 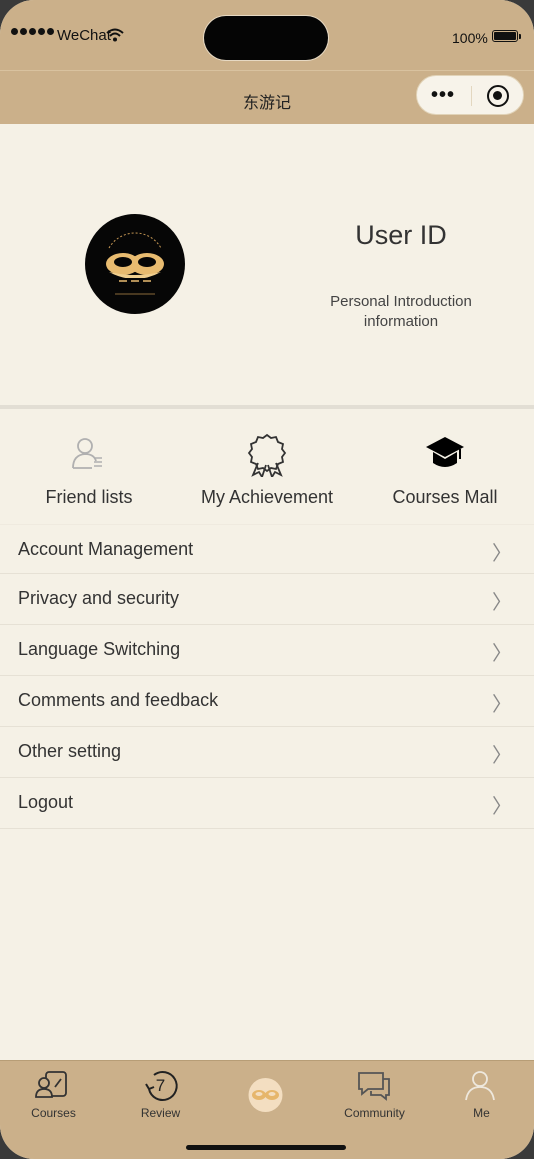 I want to click on menu-item-other-setting: Other setting 〉, so click(x=267, y=752).